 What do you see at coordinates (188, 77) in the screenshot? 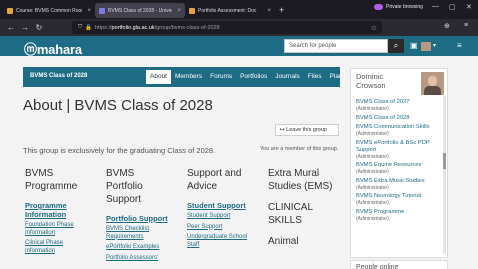
I see `tab-members: Members` at bounding box center [188, 77].